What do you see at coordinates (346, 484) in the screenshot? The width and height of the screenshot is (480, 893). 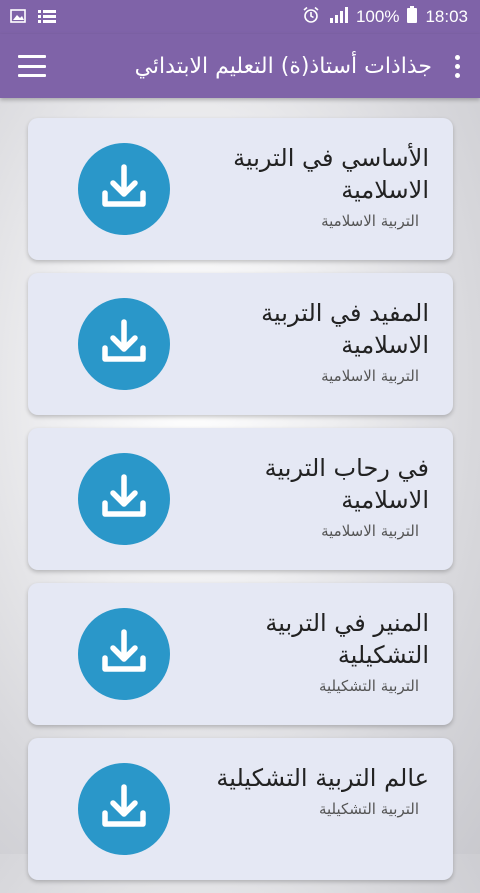 I see `card-title: في رحاب التربية الاسلامية` at bounding box center [346, 484].